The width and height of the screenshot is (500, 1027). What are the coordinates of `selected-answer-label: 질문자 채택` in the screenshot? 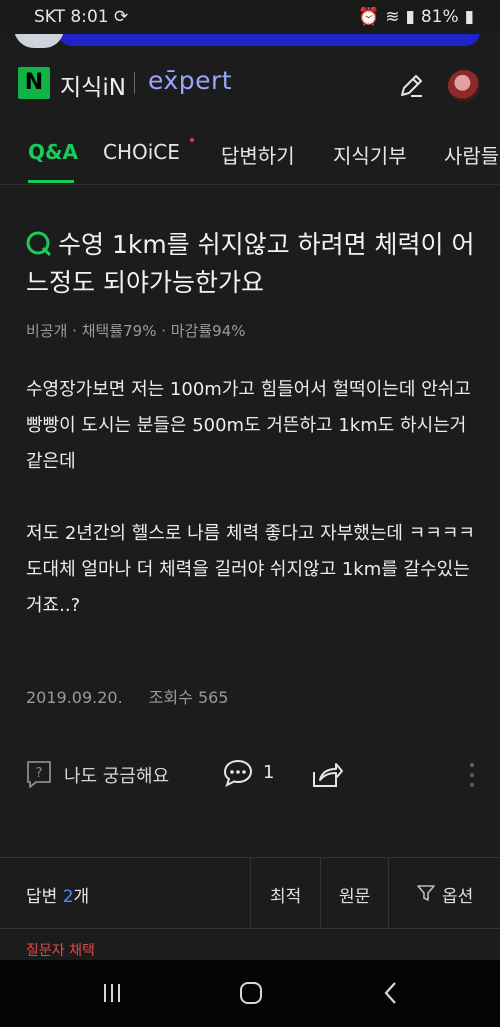 It's located at (60, 951).